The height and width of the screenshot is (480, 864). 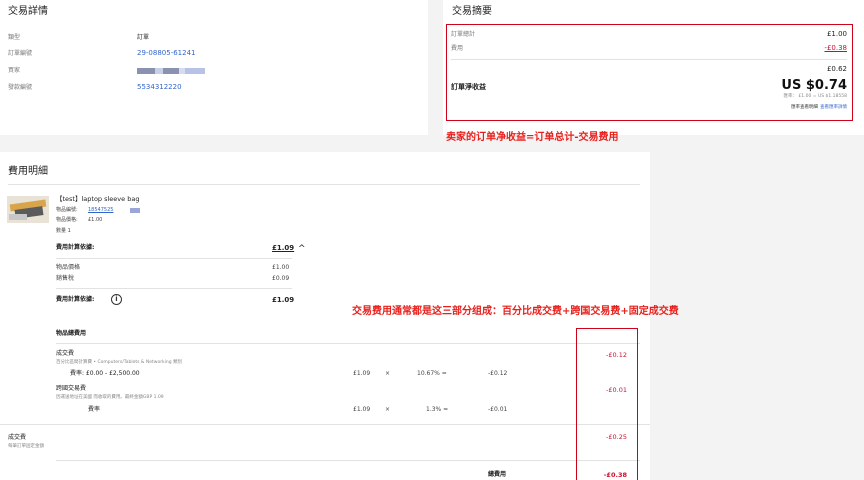 I want to click on details-title: 交易詳情, so click(x=28, y=11).